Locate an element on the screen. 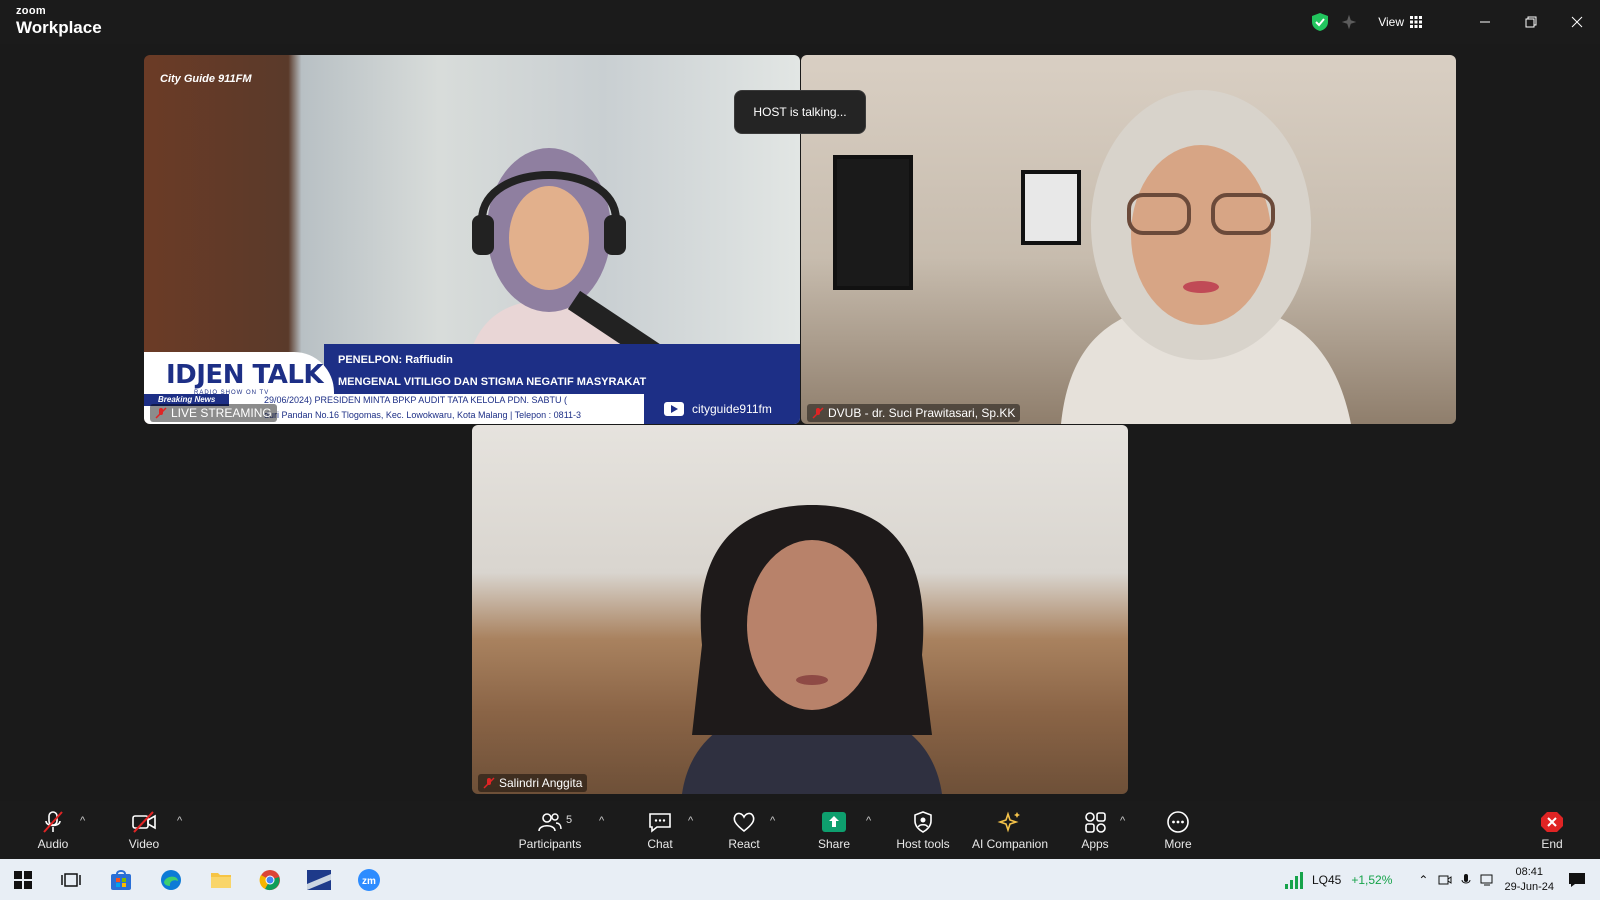 Image resolution: width=1600 pixels, height=900 pixels. participant-name: DVUB - dr. Suci Prawitasari, Sp.KK is located at coordinates (922, 413).